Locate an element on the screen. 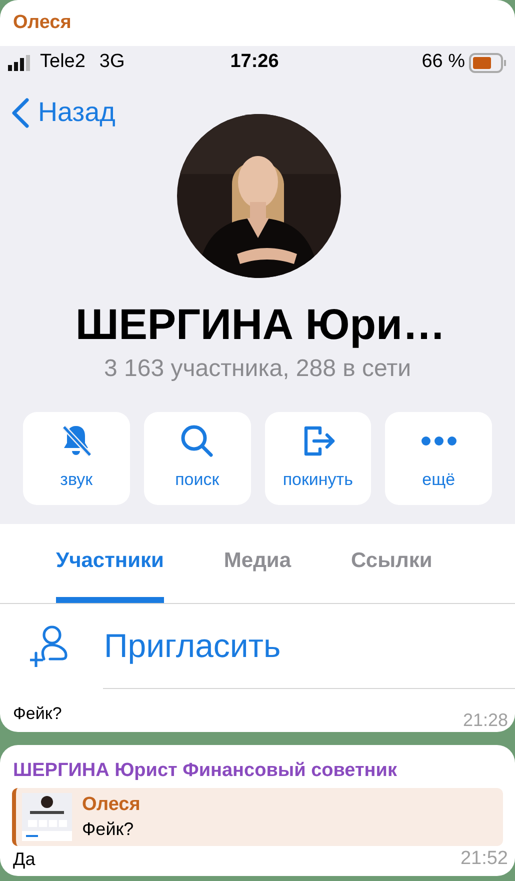 Image resolution: width=515 pixels, height=881 pixels. action-button: звук is located at coordinates (76, 458).